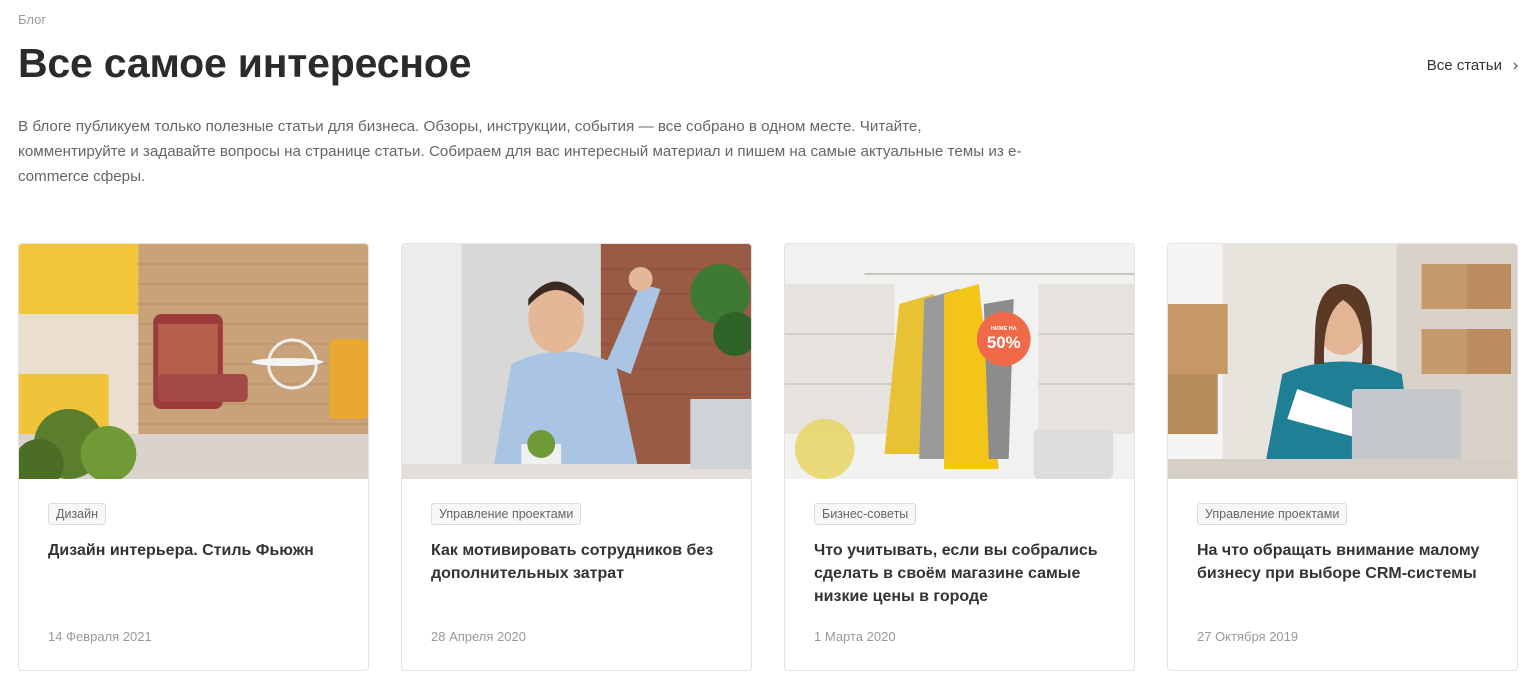 This screenshot has height=687, width=1536. I want to click on article-date: 27 Октября 2019, so click(1248, 636).